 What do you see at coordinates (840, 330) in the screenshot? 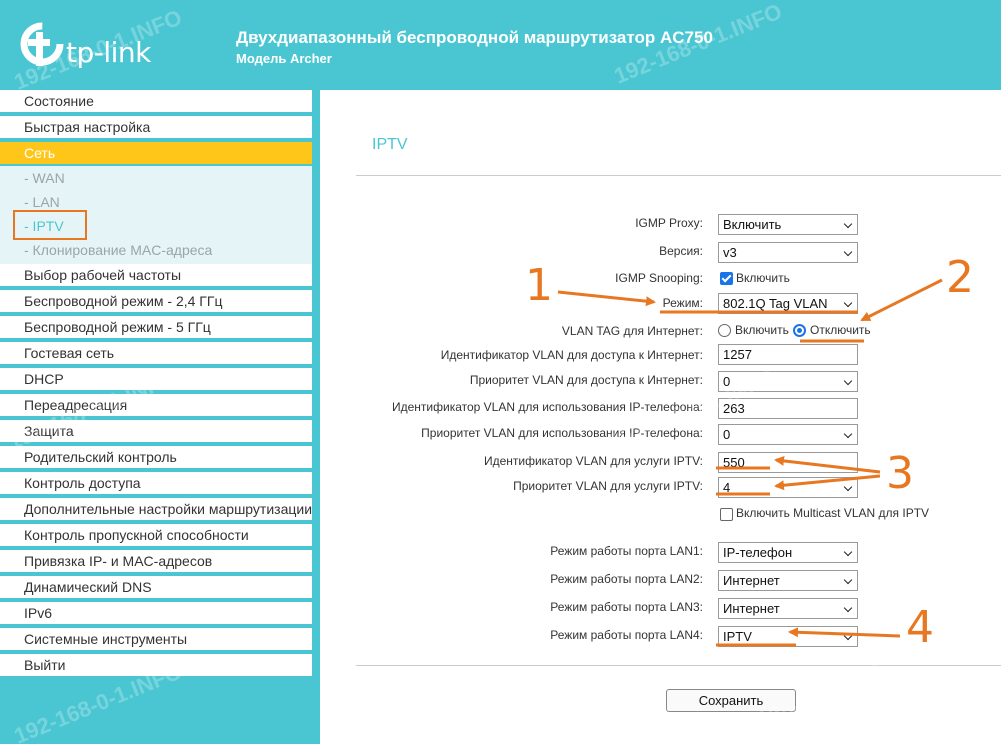
I see `vlan-tag-disable-label: Отключить` at bounding box center [840, 330].